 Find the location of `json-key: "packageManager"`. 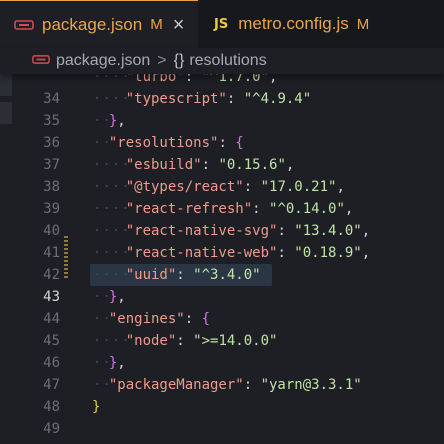

json-key: "packageManager" is located at coordinates (176, 385).